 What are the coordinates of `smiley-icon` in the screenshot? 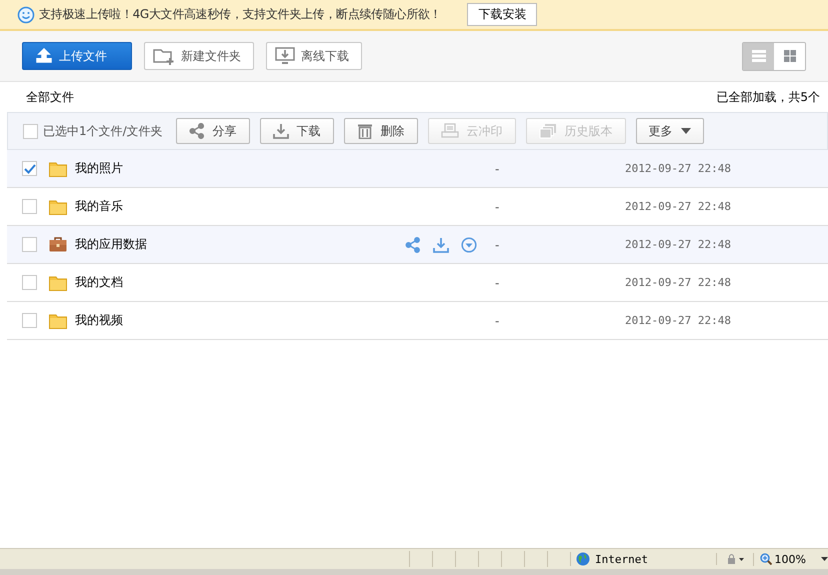 It's located at (26, 15).